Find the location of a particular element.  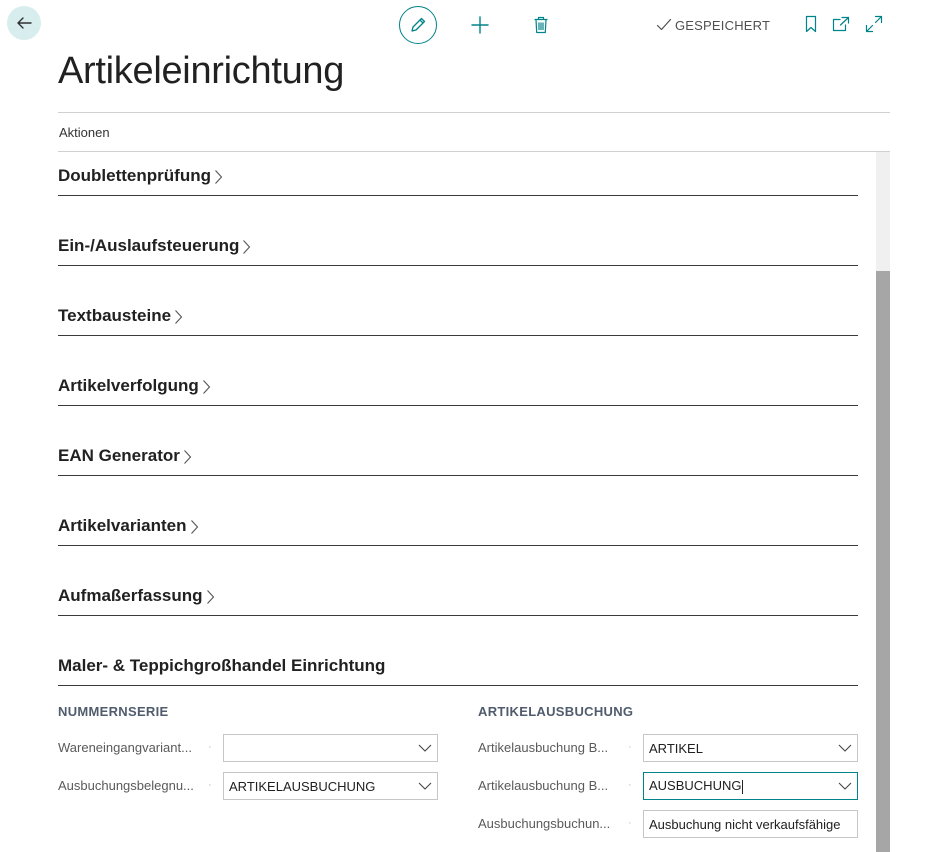

select-value: ARTIKELAUSBUCHUNG is located at coordinates (302, 786).